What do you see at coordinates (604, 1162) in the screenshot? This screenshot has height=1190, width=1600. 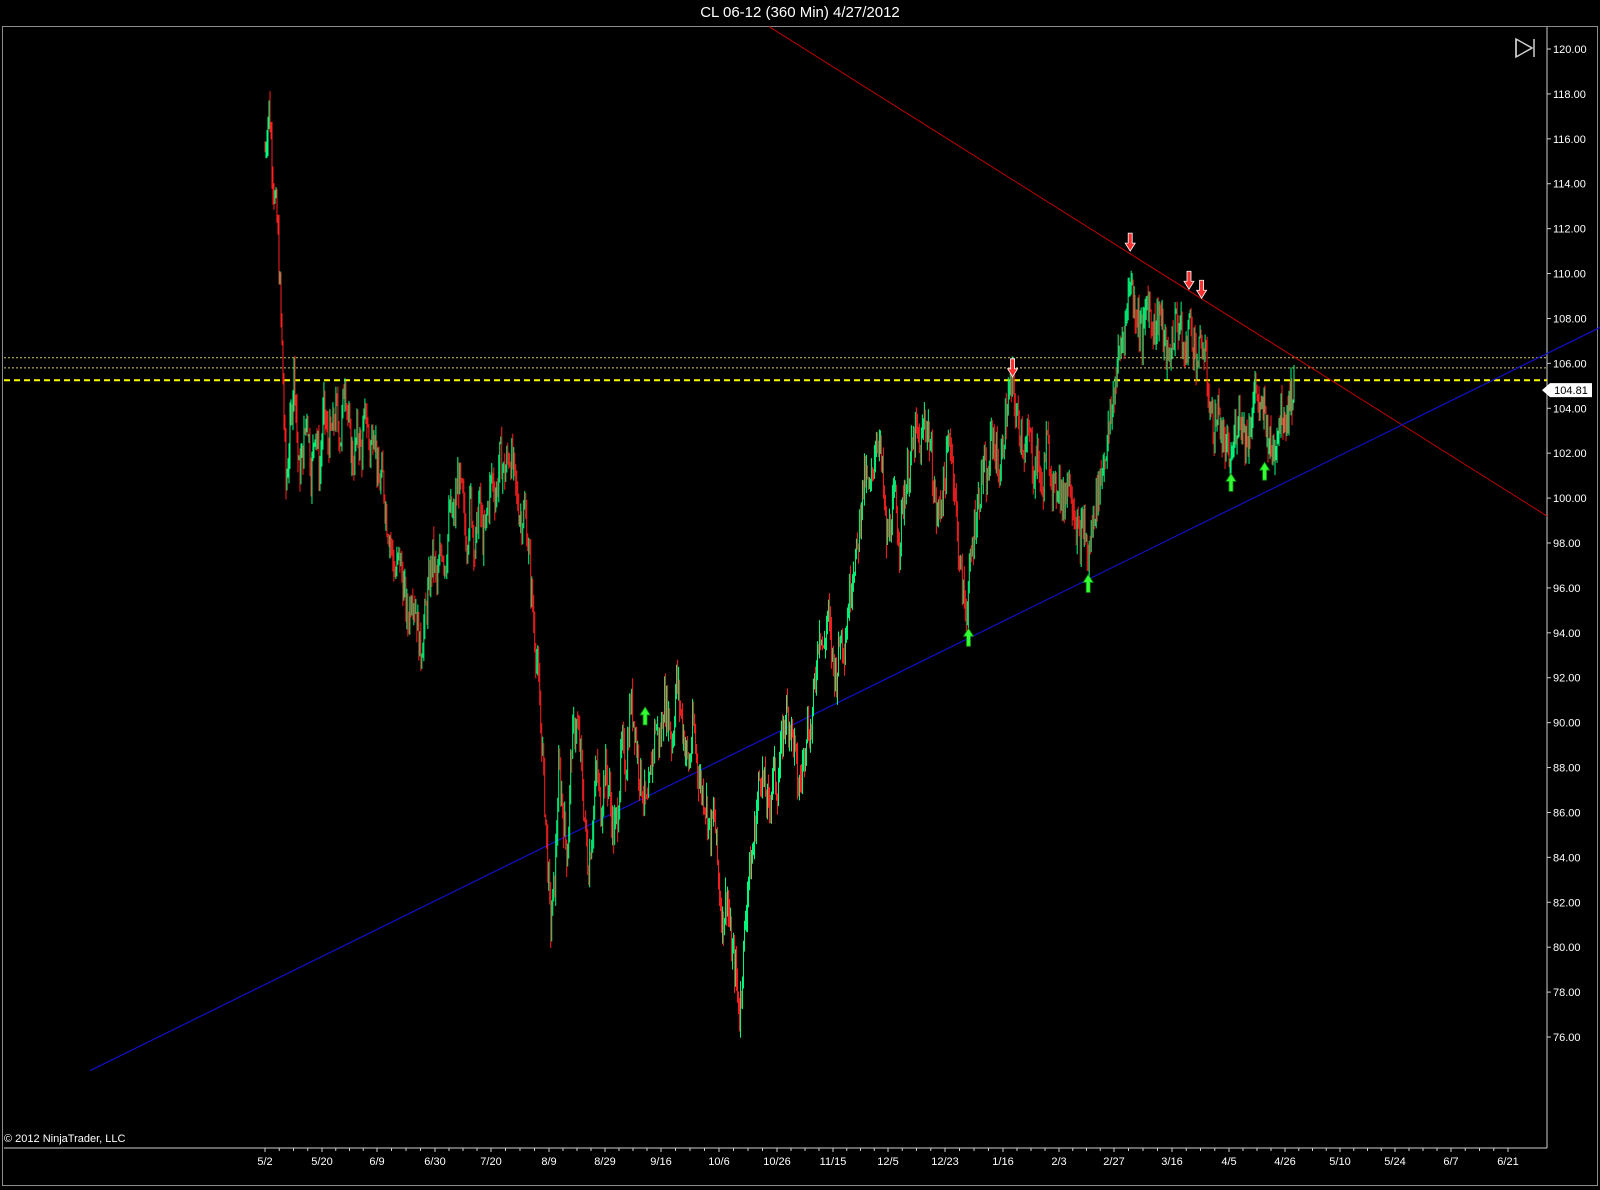 I see `x-tick-label: 8/29` at bounding box center [604, 1162].